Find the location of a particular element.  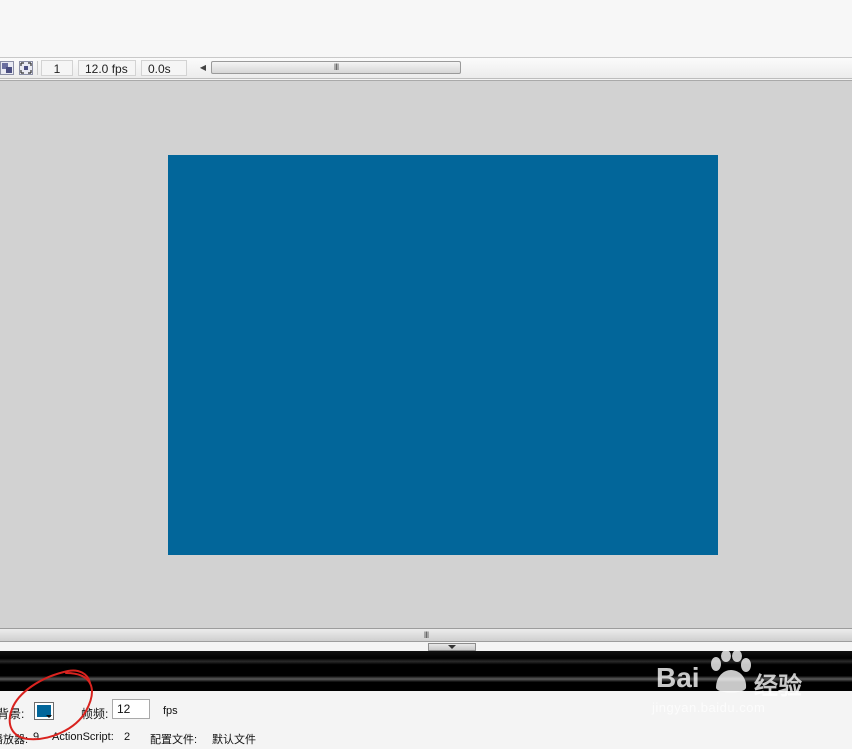

timeline-scrollbar-thumb: III is located at coordinates (336, 67).